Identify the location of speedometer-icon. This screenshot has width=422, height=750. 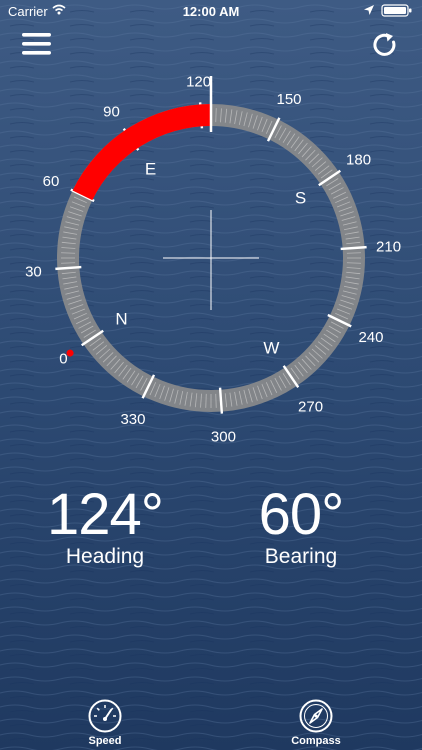
(105, 716).